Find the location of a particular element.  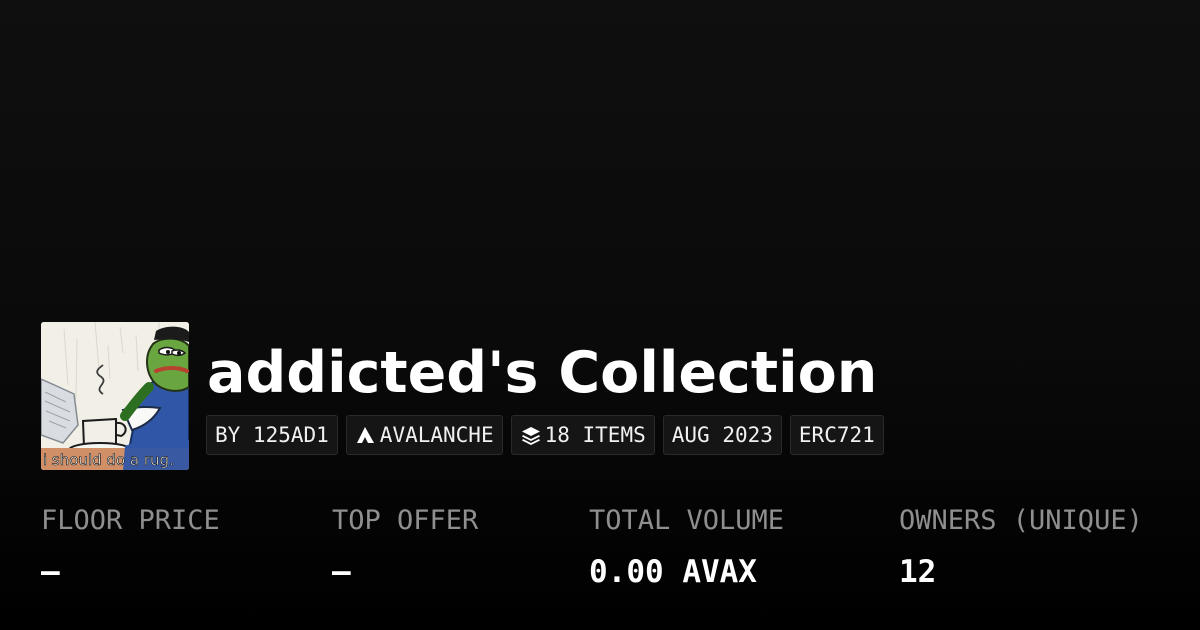

owners-label: OWNERS (UNIQUE) is located at coordinates (1021, 520).